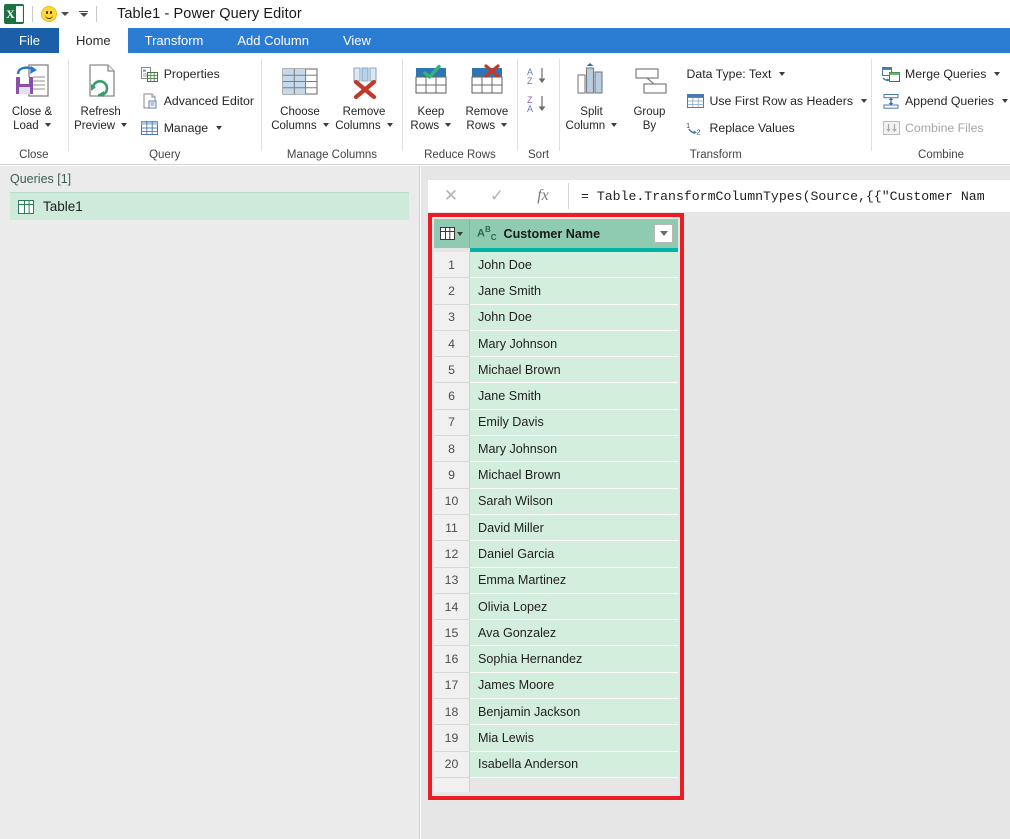  I want to click on table-row: 8 Mary Johnson, so click(556, 449).